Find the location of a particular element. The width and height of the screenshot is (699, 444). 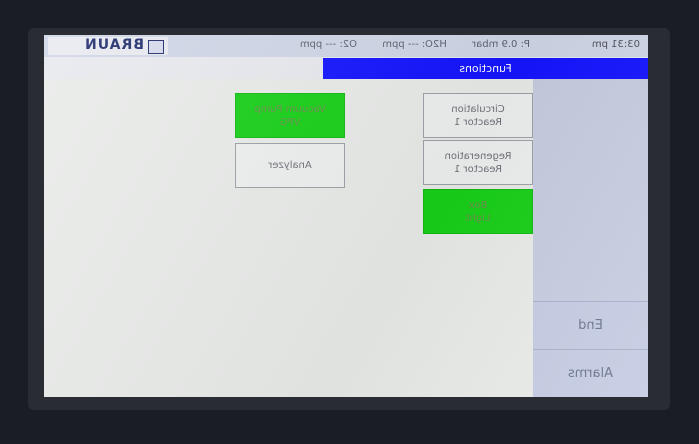

analyzer-button: Analyzer is located at coordinates (290, 165).